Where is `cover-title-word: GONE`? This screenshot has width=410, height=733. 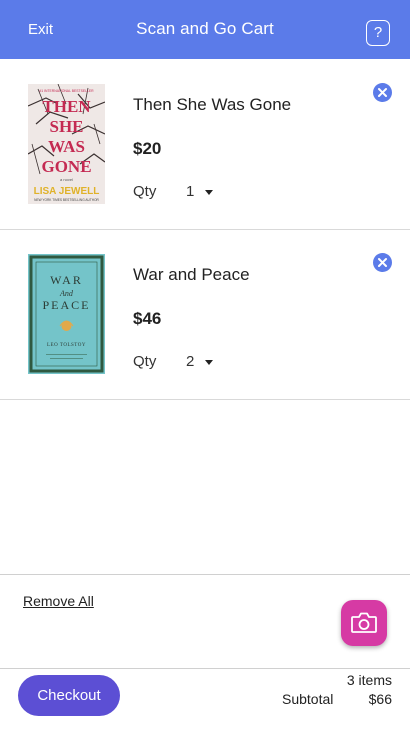
cover-title-word: GONE is located at coordinates (66, 166).